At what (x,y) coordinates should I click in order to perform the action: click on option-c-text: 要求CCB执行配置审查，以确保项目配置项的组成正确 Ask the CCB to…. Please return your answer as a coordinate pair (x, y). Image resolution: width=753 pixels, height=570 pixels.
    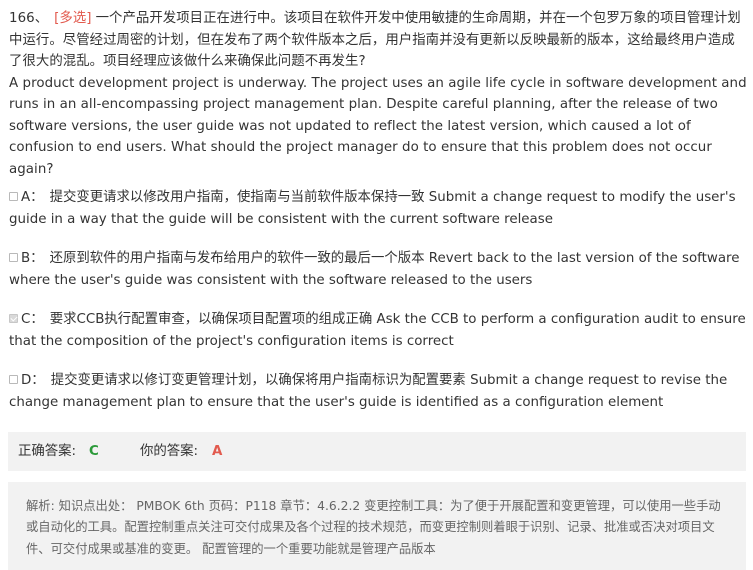
    Looking at the image, I should click on (377, 330).